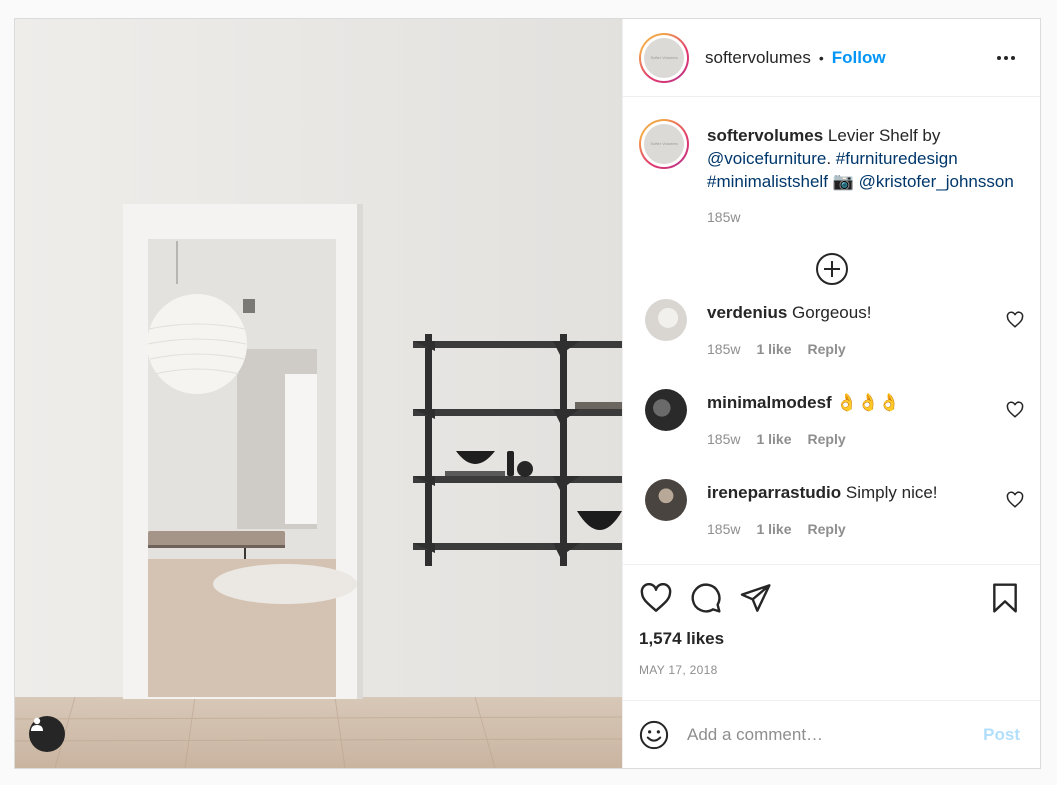 The height and width of the screenshot is (785, 1057). What do you see at coordinates (767, 181) in the screenshot?
I see `hashtag-link: #minimalistshelf` at bounding box center [767, 181].